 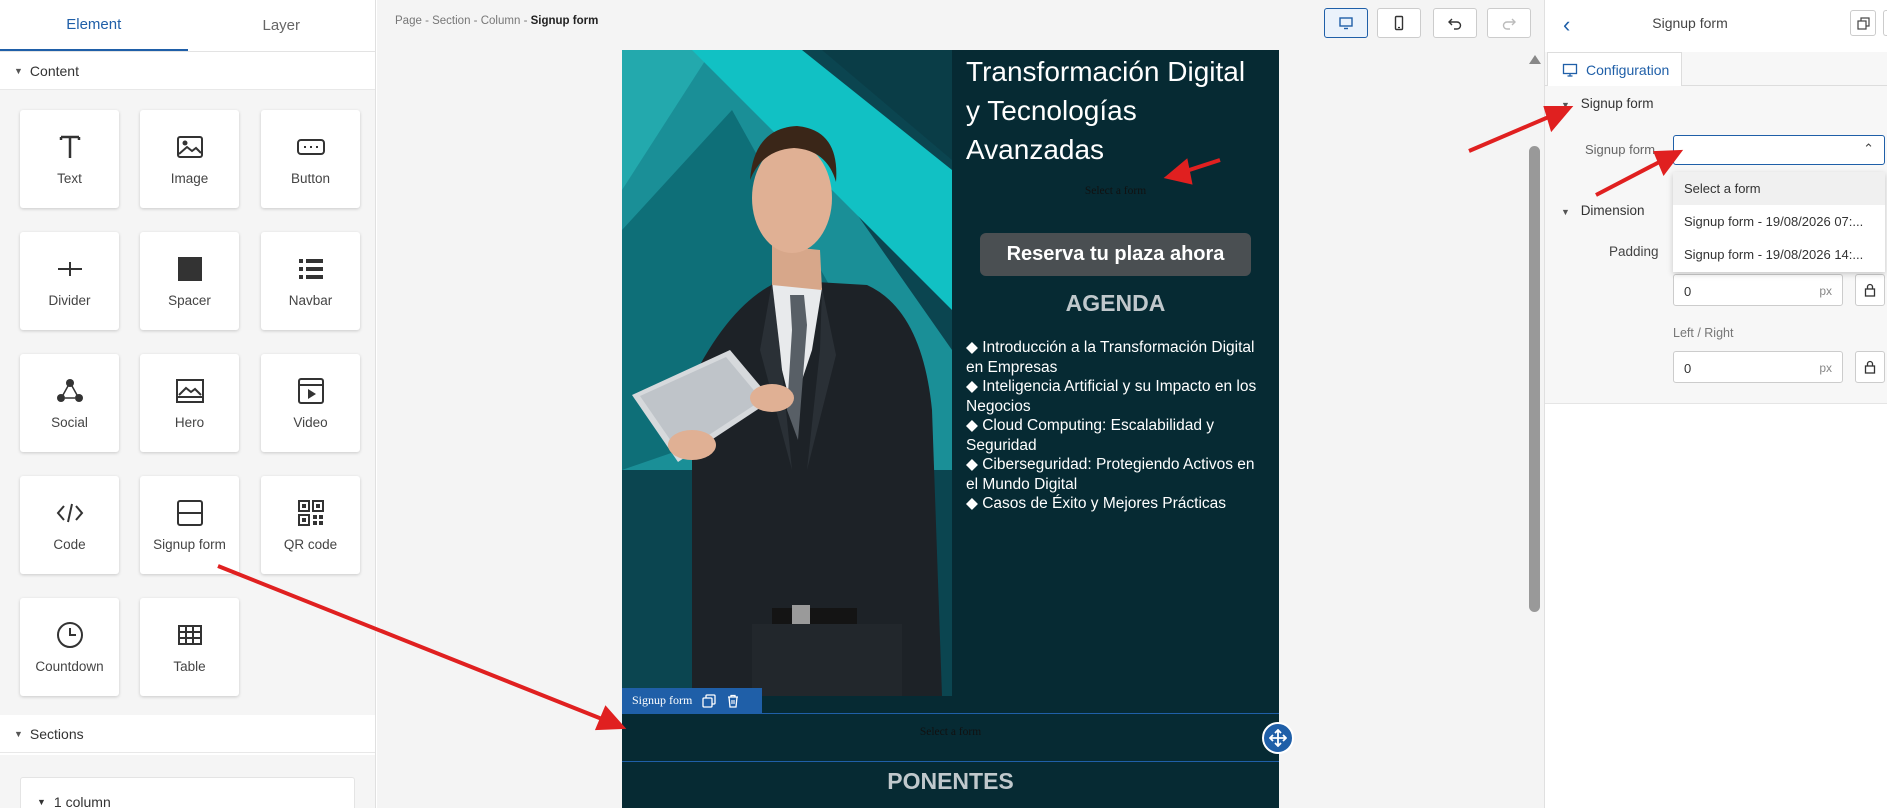 I want to click on move-icon, so click(x=1278, y=738).